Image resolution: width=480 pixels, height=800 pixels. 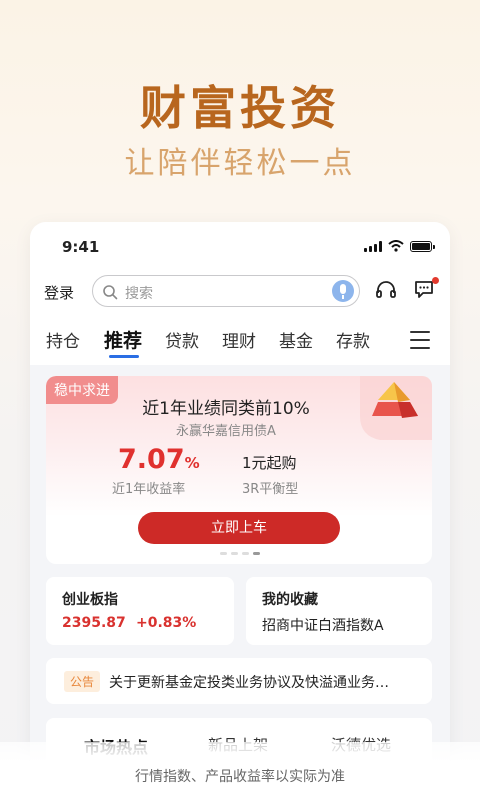 What do you see at coordinates (386, 291) in the screenshot?
I see `customer-service-icon` at bounding box center [386, 291].